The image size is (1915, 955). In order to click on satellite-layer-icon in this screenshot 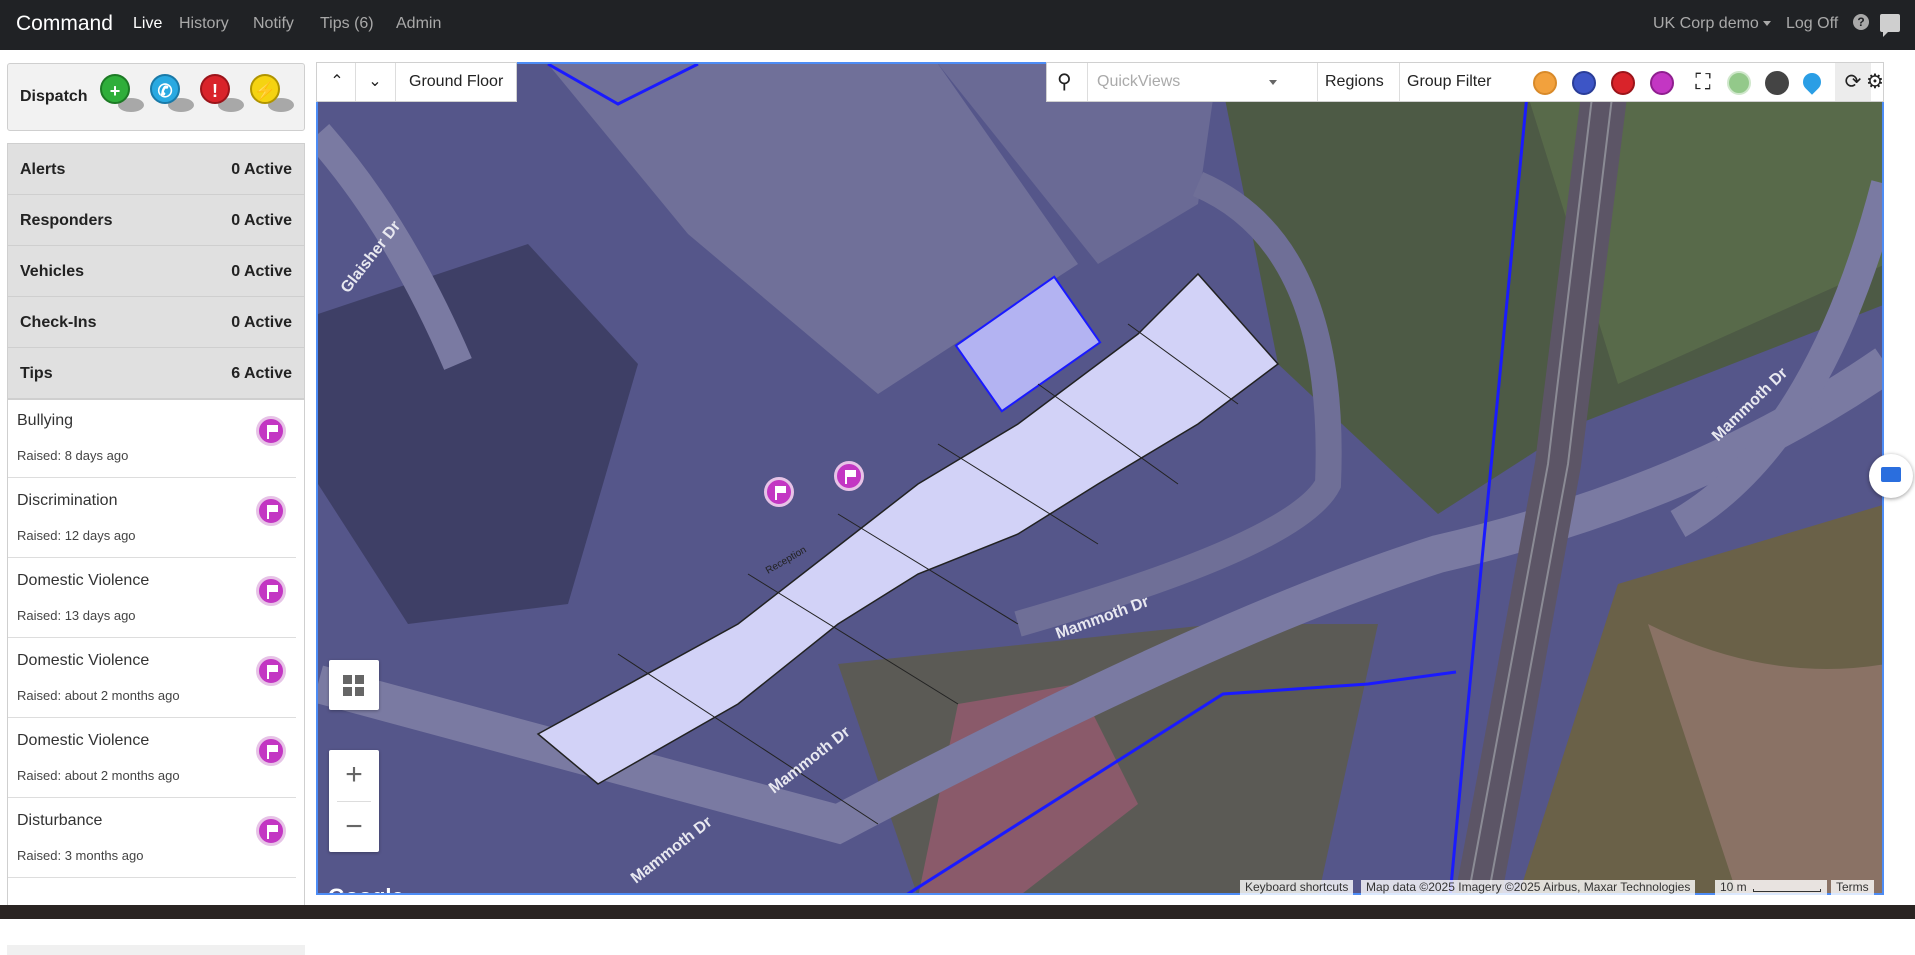, I will do `click(1777, 83)`.